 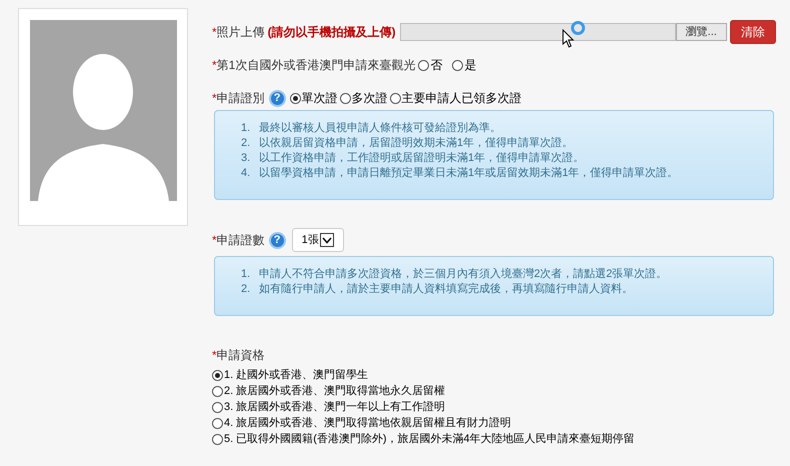 What do you see at coordinates (568, 38) in the screenshot?
I see `mouse-cursor-icon` at bounding box center [568, 38].